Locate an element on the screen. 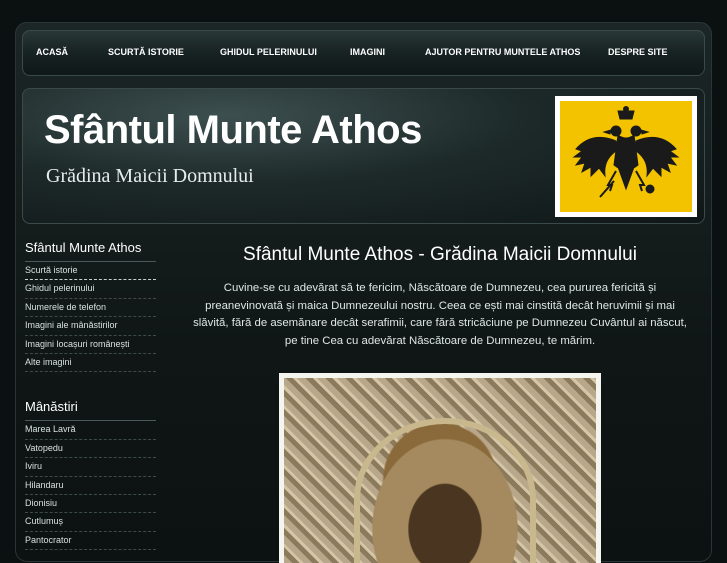 The image size is (727, 563). site-subtitle: Grădina Maicii Domnului is located at coordinates (150, 176).